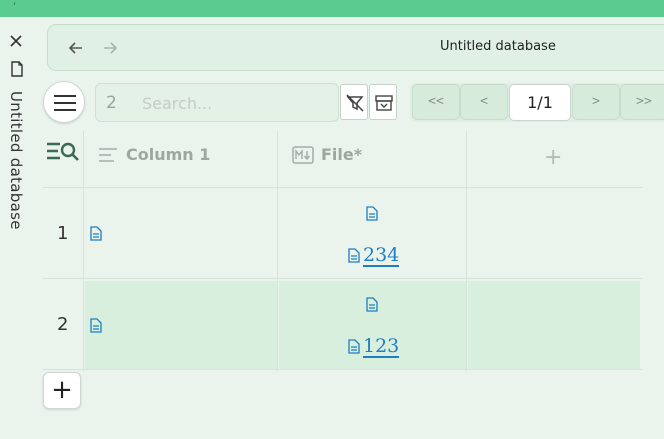 This screenshot has width=664, height=439. Describe the element at coordinates (65, 96) in the screenshot. I see `hamburger-icon` at that location.